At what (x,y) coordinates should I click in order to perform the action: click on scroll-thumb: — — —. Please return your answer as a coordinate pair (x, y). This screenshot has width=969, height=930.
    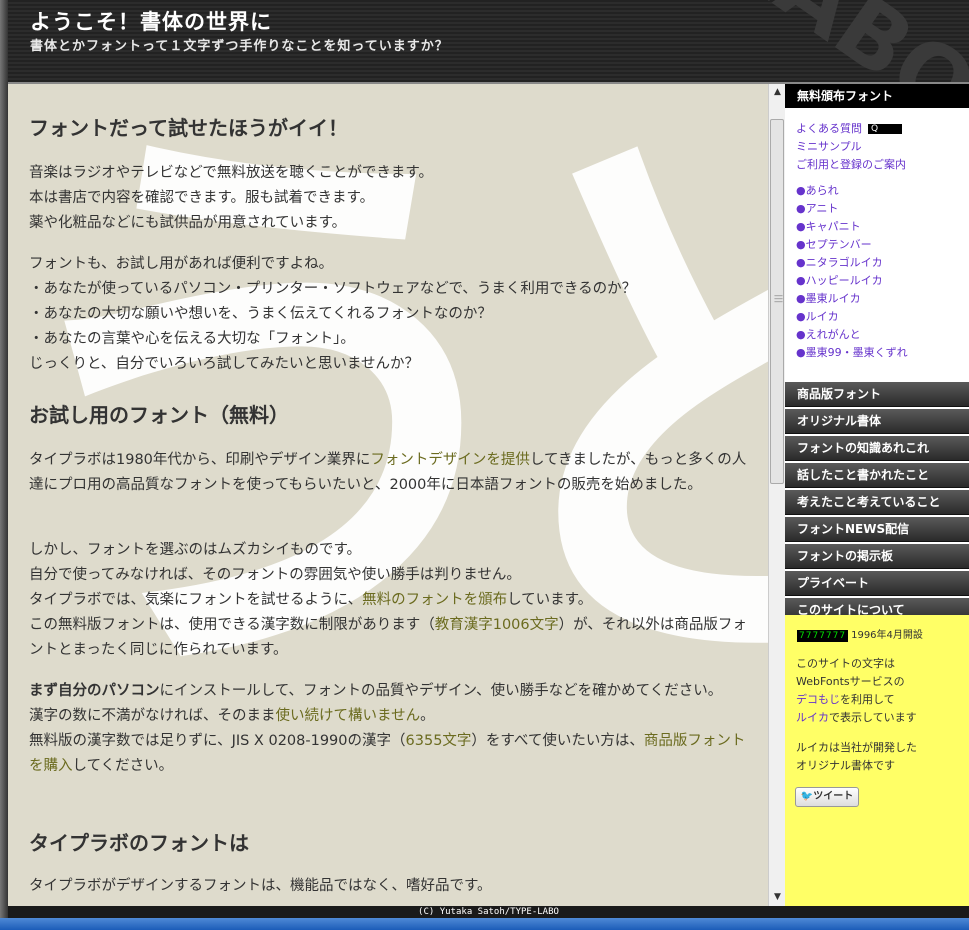
    Looking at the image, I should click on (777, 301).